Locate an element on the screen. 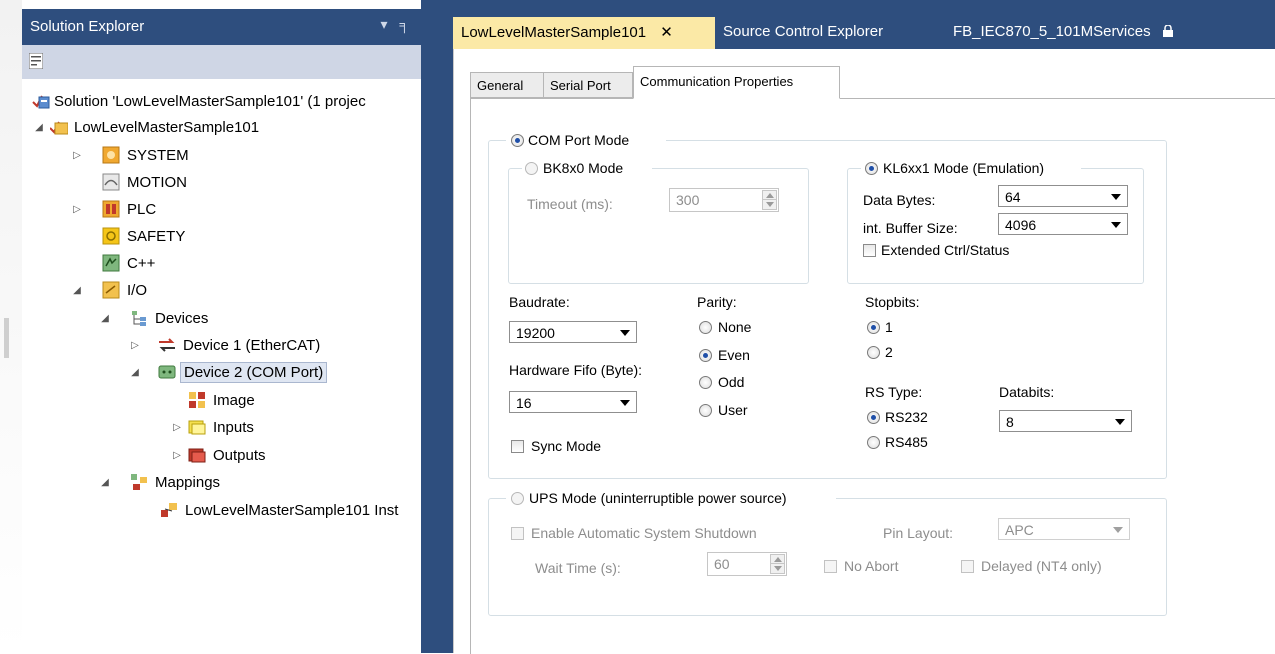  stopbits-1-radio is located at coordinates (873, 327).